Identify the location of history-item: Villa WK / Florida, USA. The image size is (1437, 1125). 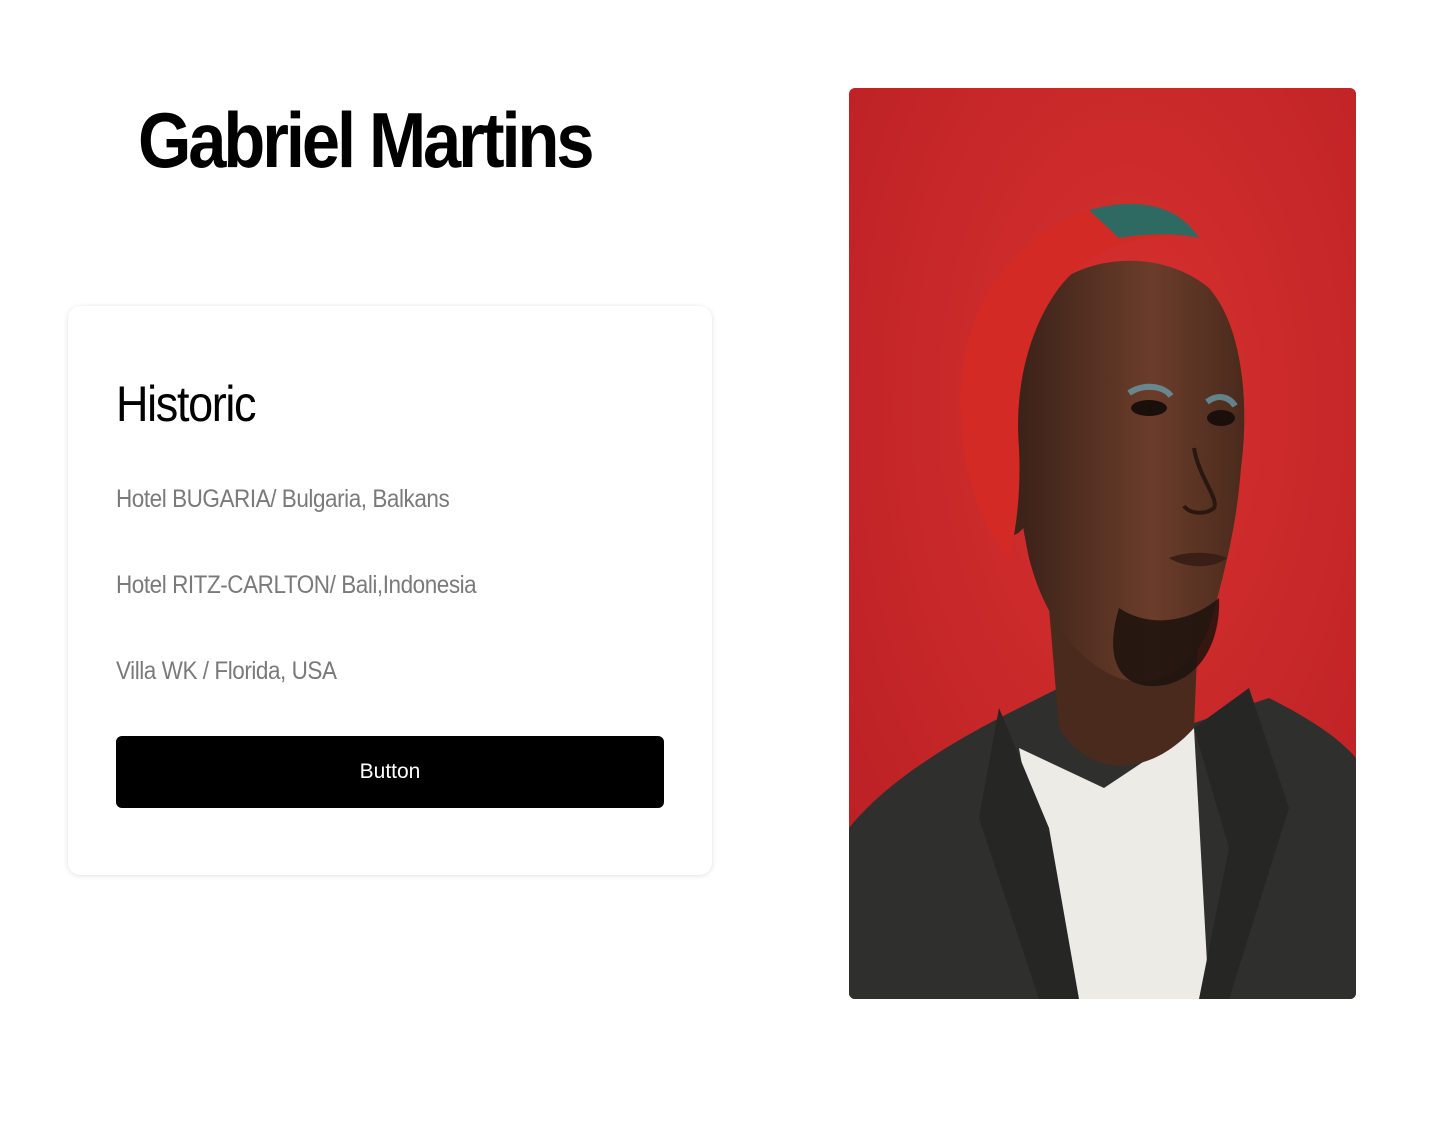
(226, 671).